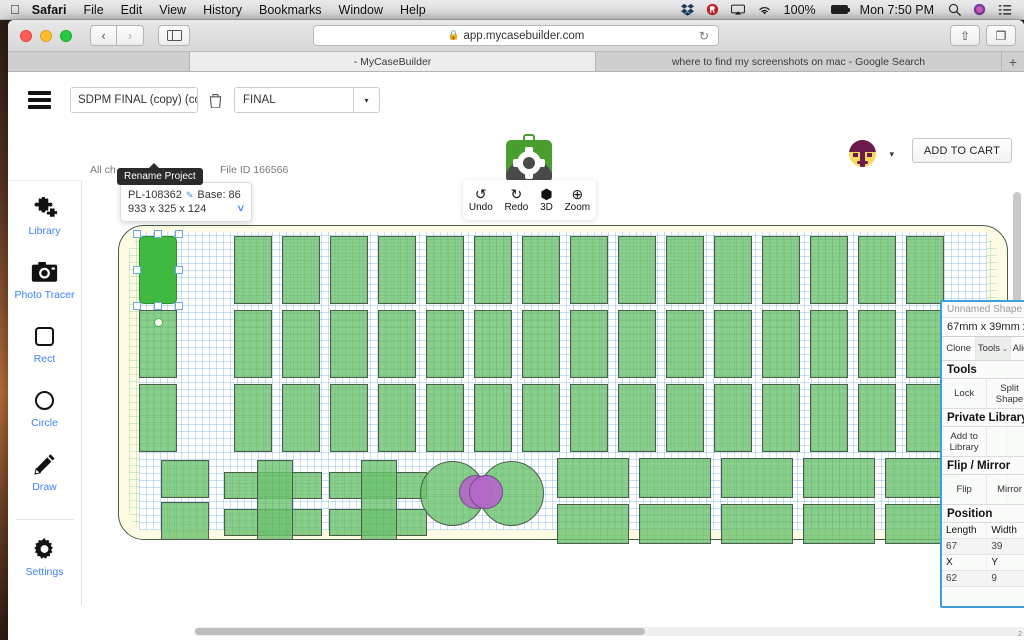 The height and width of the screenshot is (640, 1024). What do you see at coordinates (290, 10) in the screenshot?
I see `menu-bookmarks: Bookmarks` at bounding box center [290, 10].